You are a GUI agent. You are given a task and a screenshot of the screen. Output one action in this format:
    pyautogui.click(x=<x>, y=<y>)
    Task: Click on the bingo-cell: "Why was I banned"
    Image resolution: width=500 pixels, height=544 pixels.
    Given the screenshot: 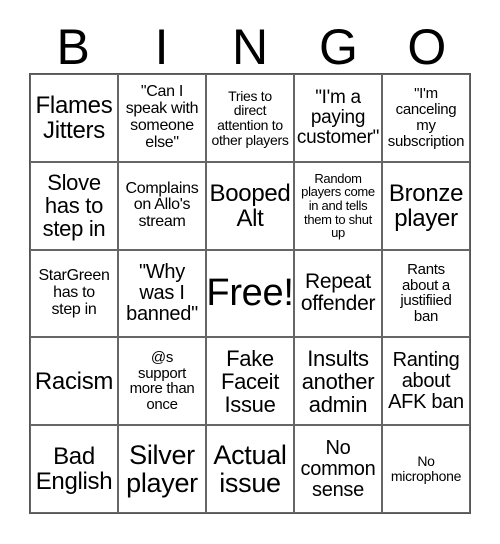 What is the action you would take?
    pyautogui.click(x=162, y=293)
    